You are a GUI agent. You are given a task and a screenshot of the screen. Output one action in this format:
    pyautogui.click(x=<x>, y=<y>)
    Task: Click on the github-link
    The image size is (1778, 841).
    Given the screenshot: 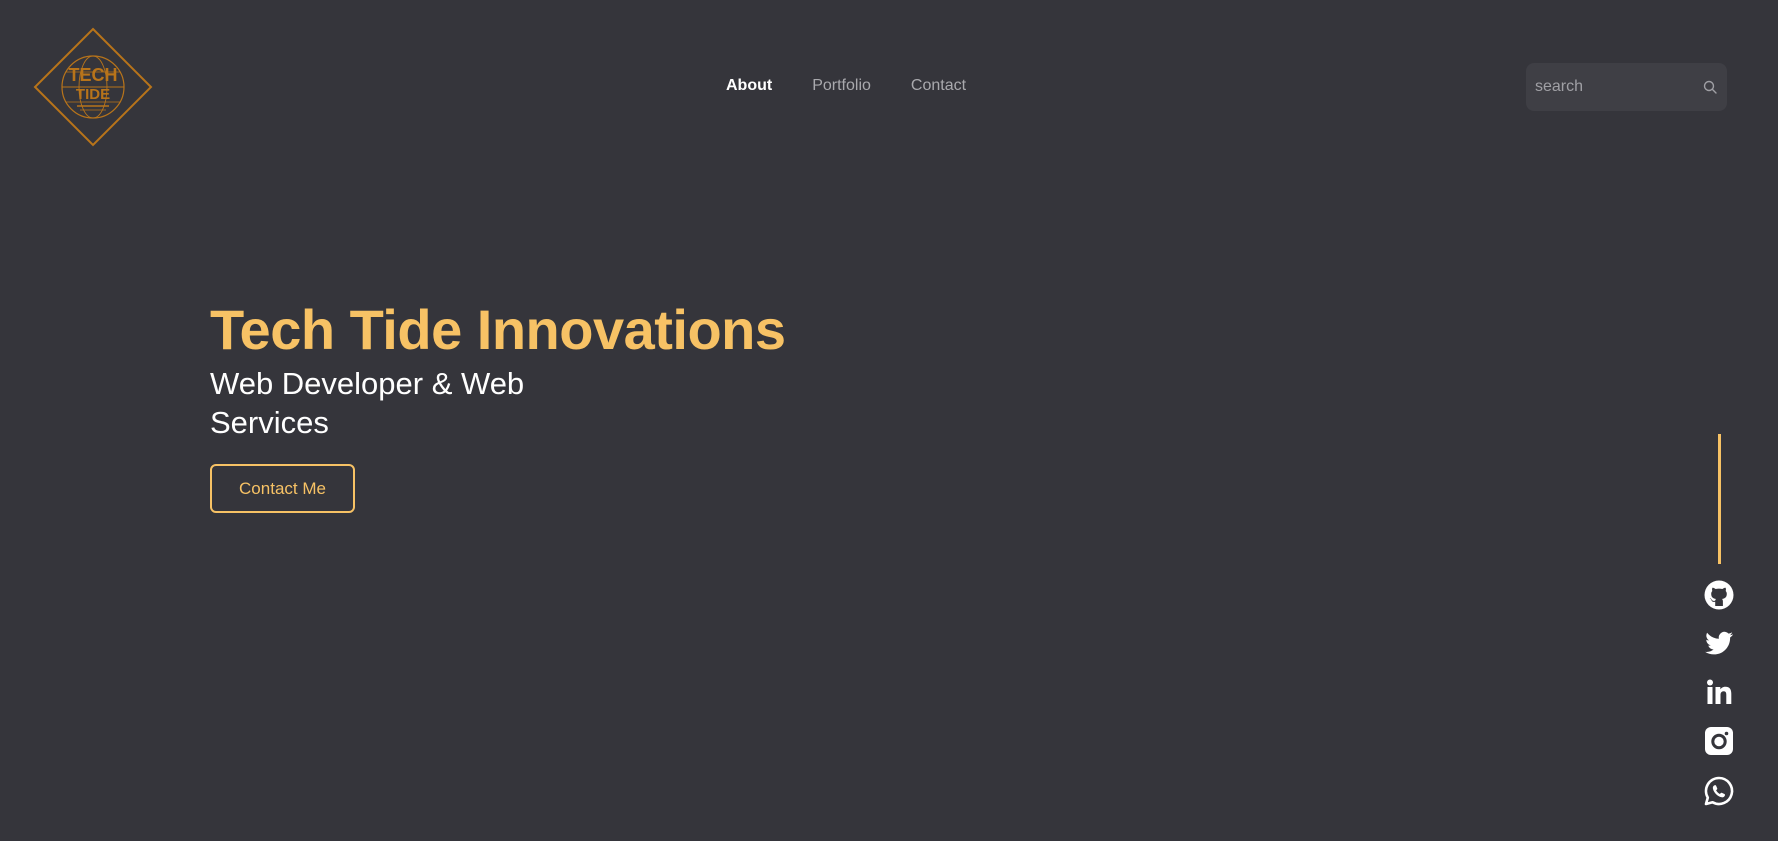 What is the action you would take?
    pyautogui.click(x=1719, y=595)
    